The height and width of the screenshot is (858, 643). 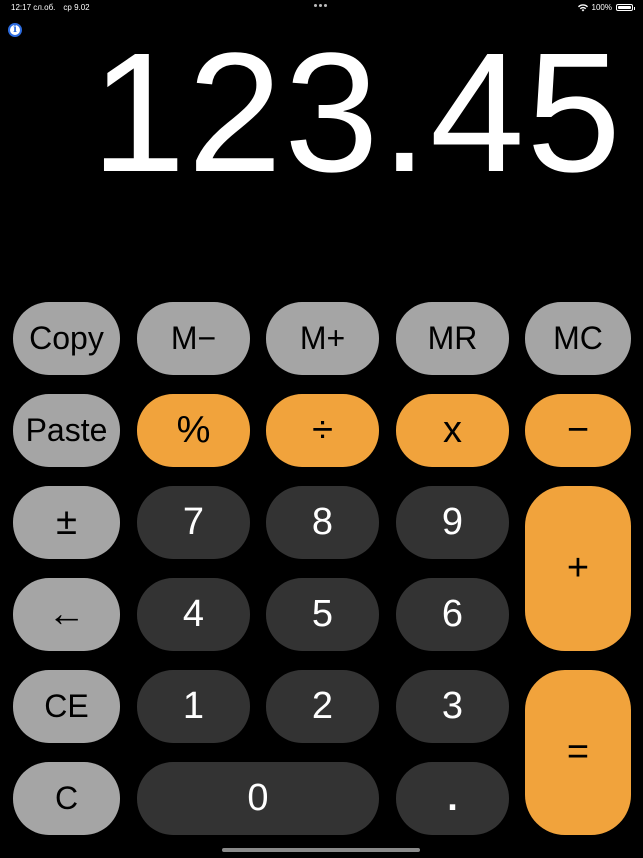 I want to click on clear-entry-button: CE, so click(x=66, y=706).